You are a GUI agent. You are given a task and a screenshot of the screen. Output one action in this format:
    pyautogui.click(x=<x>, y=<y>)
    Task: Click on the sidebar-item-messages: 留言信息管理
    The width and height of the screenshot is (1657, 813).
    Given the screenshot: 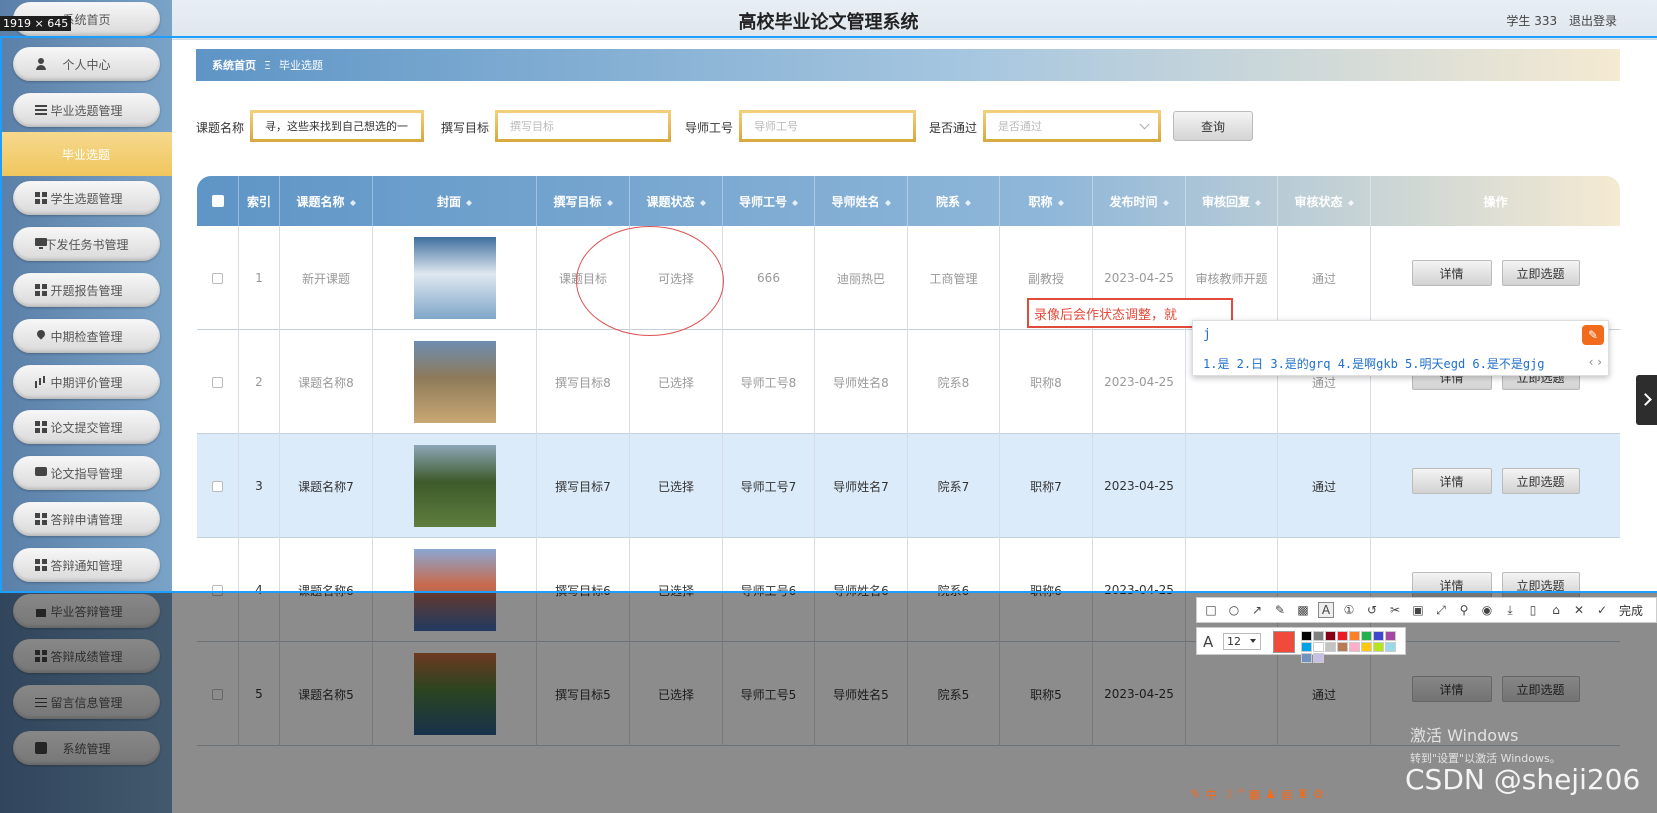 What is the action you would take?
    pyautogui.click(x=86, y=702)
    